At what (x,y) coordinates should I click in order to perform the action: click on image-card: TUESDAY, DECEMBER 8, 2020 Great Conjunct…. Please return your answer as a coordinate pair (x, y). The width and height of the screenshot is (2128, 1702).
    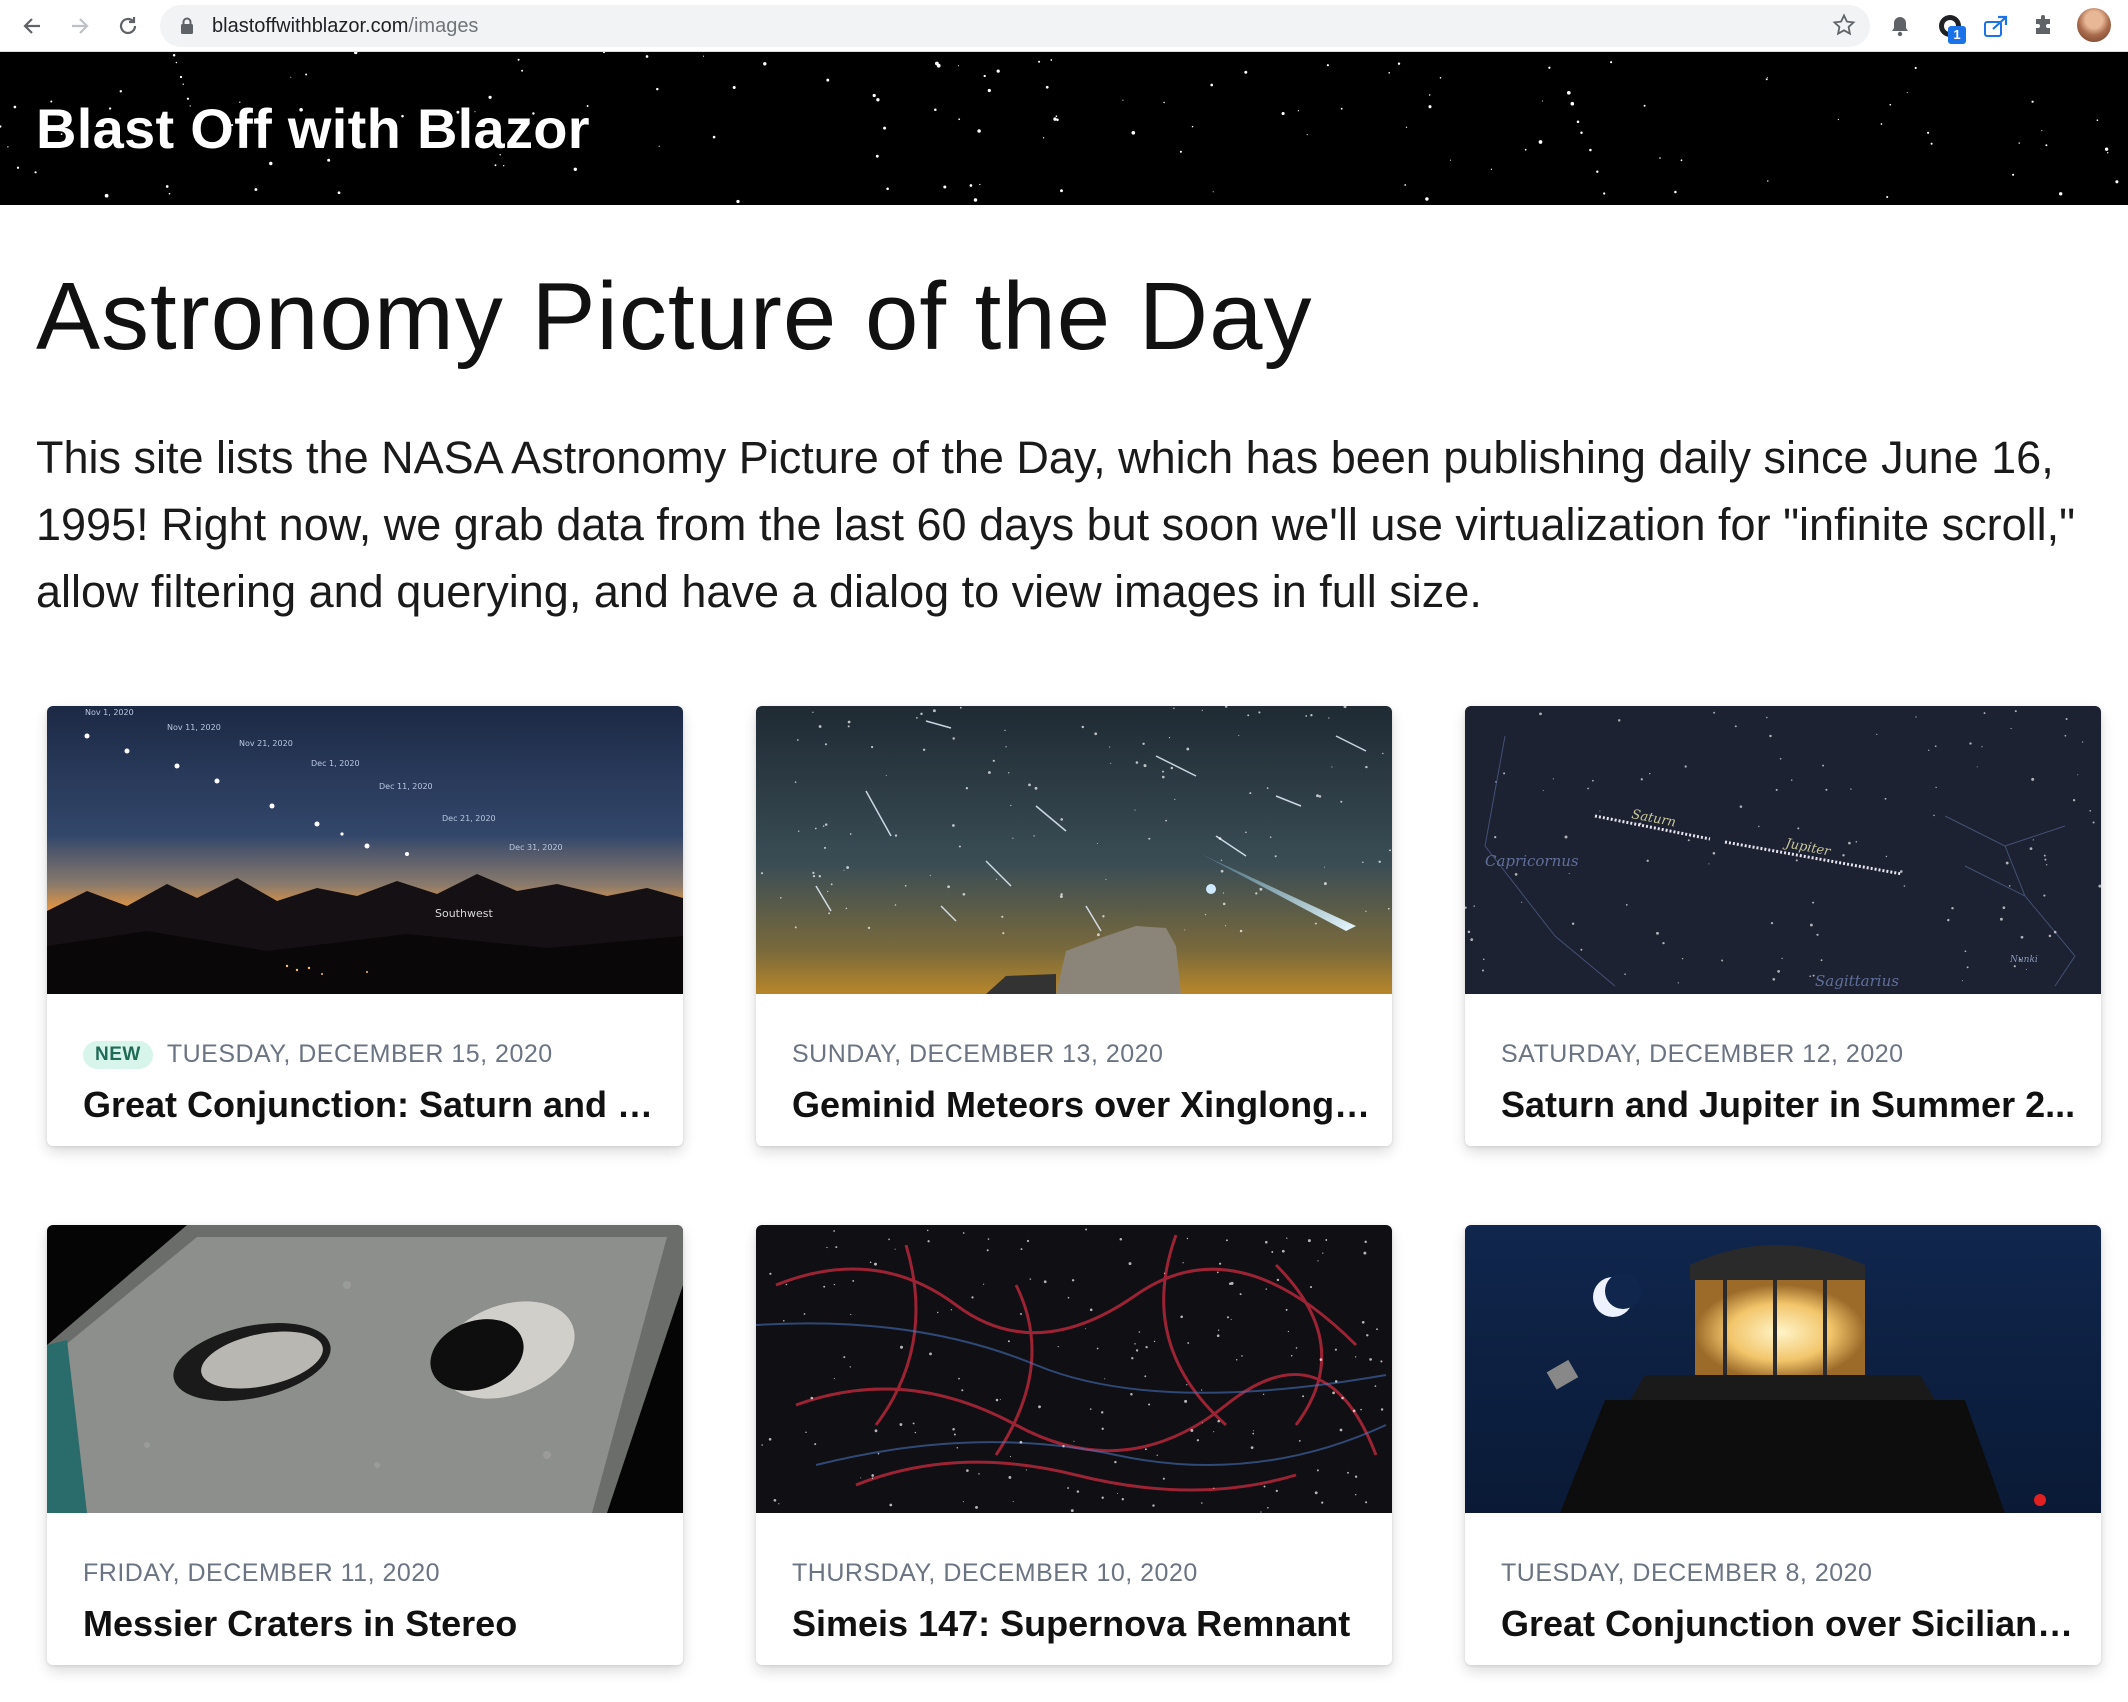
    Looking at the image, I should click on (1783, 1445).